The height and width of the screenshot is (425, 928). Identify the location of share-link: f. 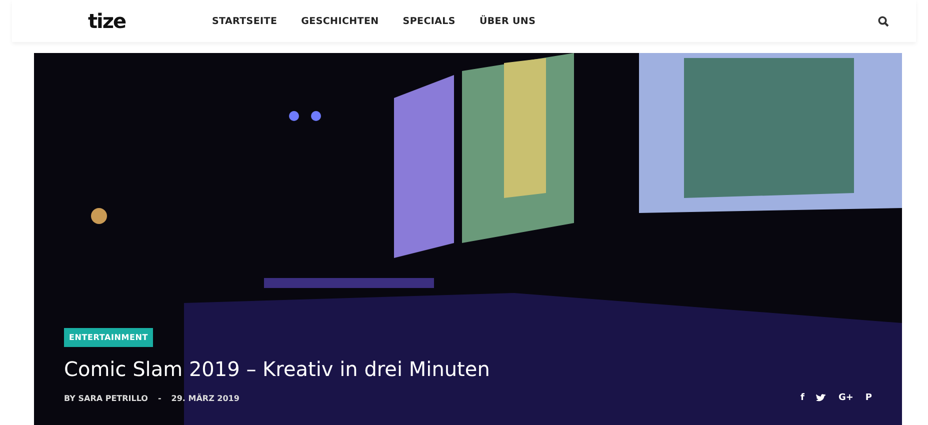
(802, 398).